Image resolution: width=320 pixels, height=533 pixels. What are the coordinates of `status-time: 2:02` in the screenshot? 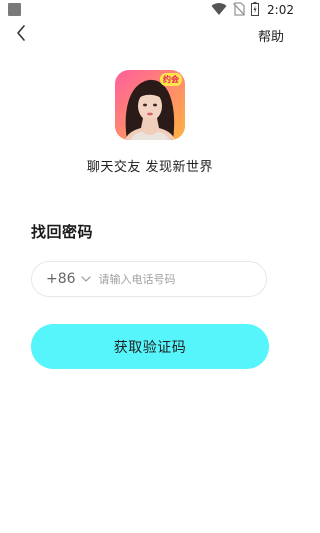 It's located at (280, 10).